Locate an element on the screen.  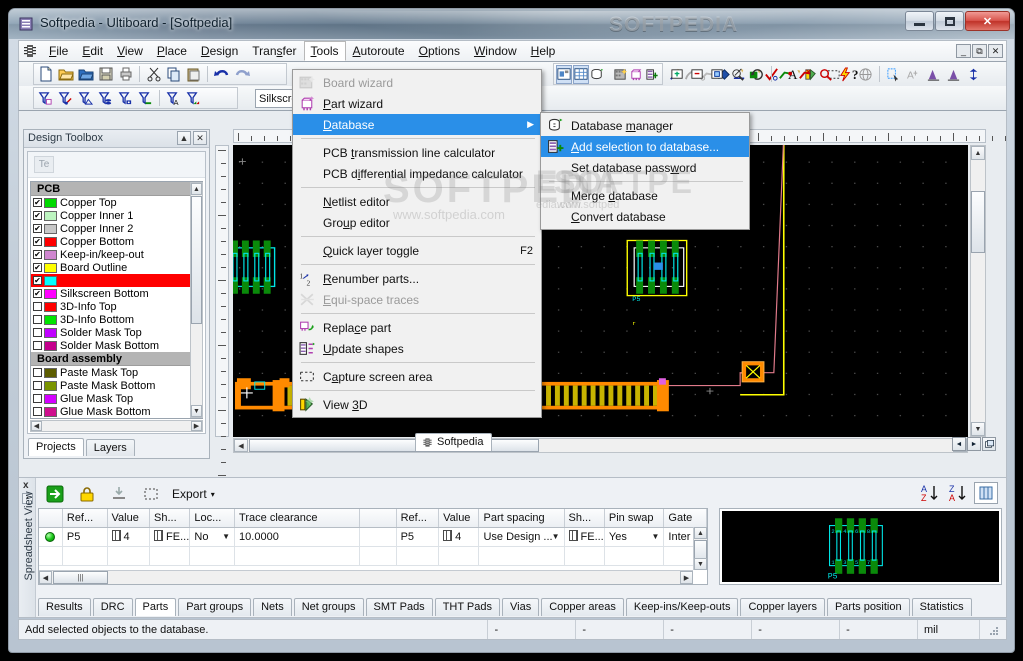
spreadsheet-tab-drc: DRC is located at coordinates (112, 607).